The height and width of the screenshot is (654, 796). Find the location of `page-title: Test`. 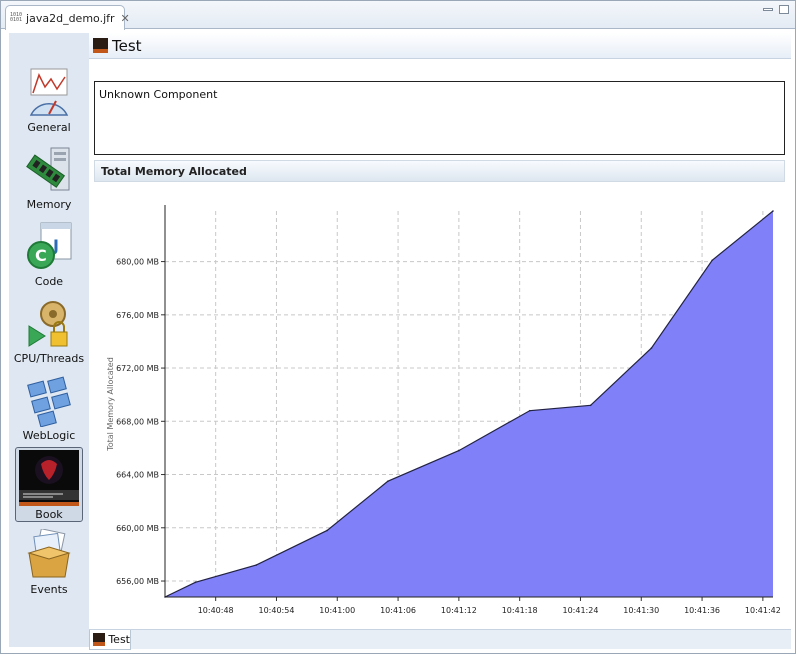

page-title: Test is located at coordinates (127, 45).